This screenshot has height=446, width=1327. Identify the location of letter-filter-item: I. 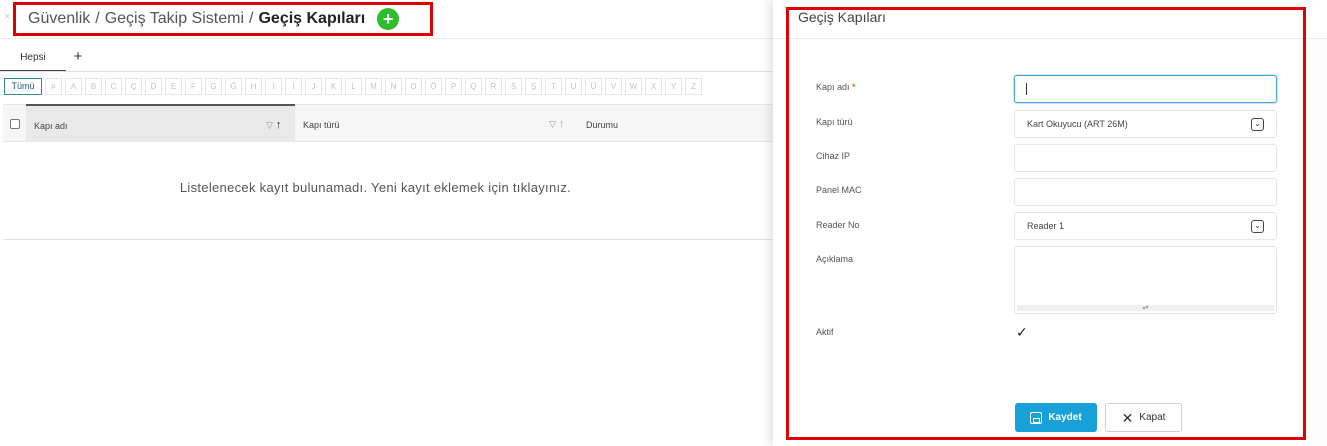
(273, 86).